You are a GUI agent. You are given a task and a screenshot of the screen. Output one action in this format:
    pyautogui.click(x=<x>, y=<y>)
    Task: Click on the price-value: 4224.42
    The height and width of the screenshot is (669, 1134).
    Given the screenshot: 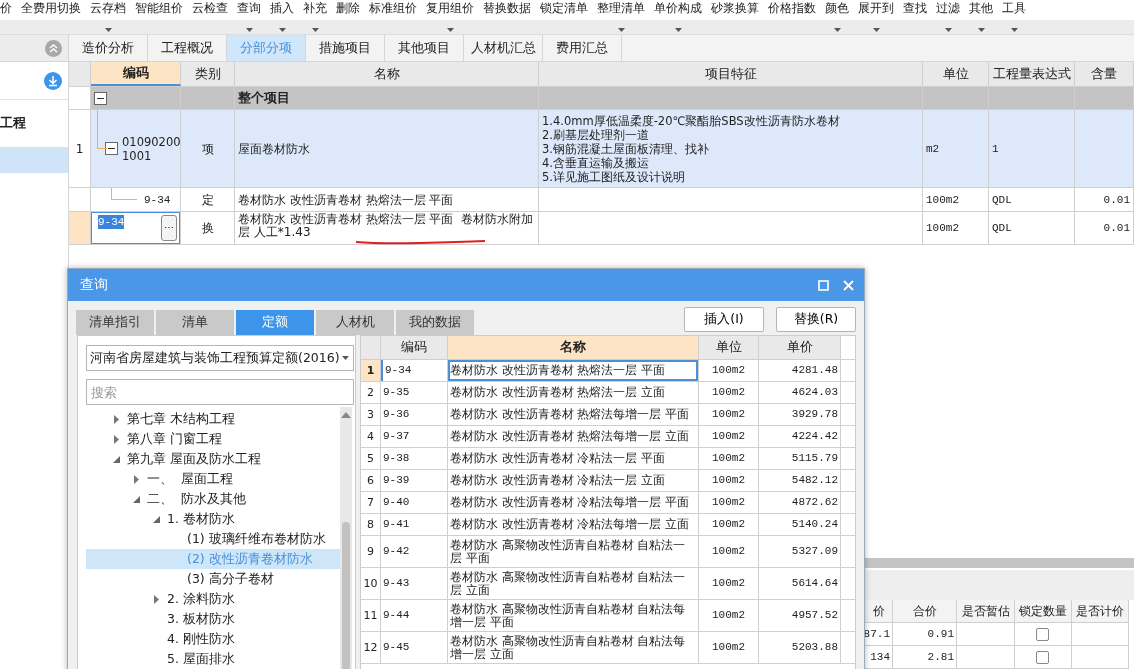 What is the action you would take?
    pyautogui.click(x=814, y=436)
    